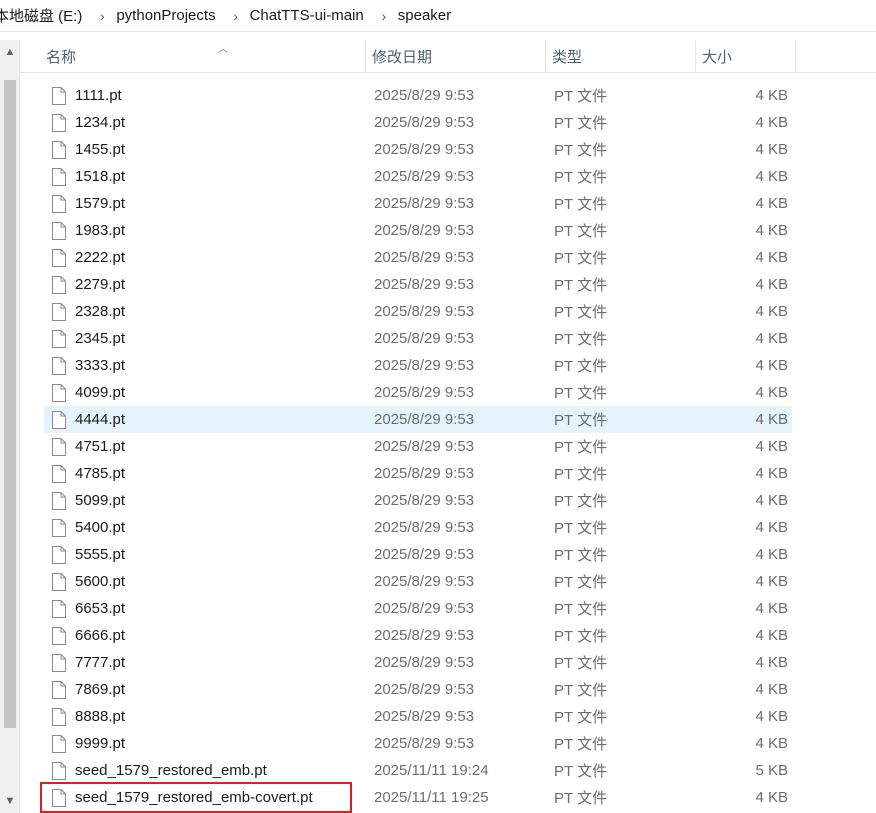 This screenshot has height=813, width=876. What do you see at coordinates (418, 743) in the screenshot?
I see `file-row: 9999.pt 2025/8/29 9:53 PT 文件 4 KB` at bounding box center [418, 743].